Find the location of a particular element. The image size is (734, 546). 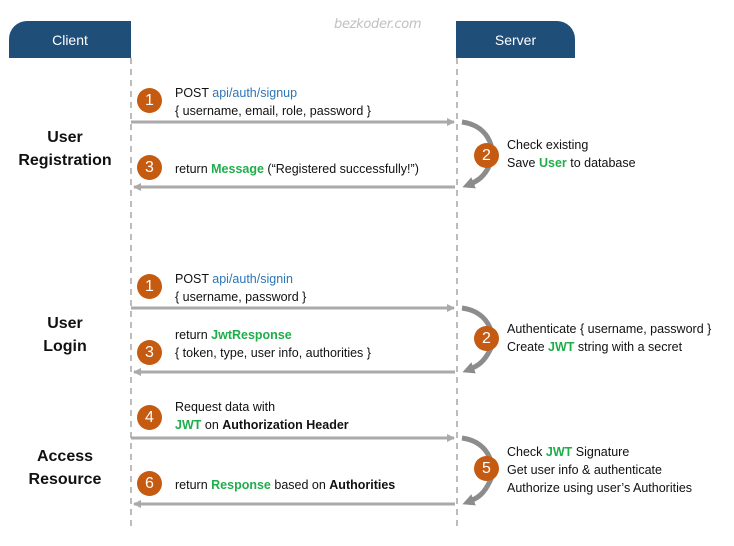

text-run: Check existing is located at coordinates (548, 145).